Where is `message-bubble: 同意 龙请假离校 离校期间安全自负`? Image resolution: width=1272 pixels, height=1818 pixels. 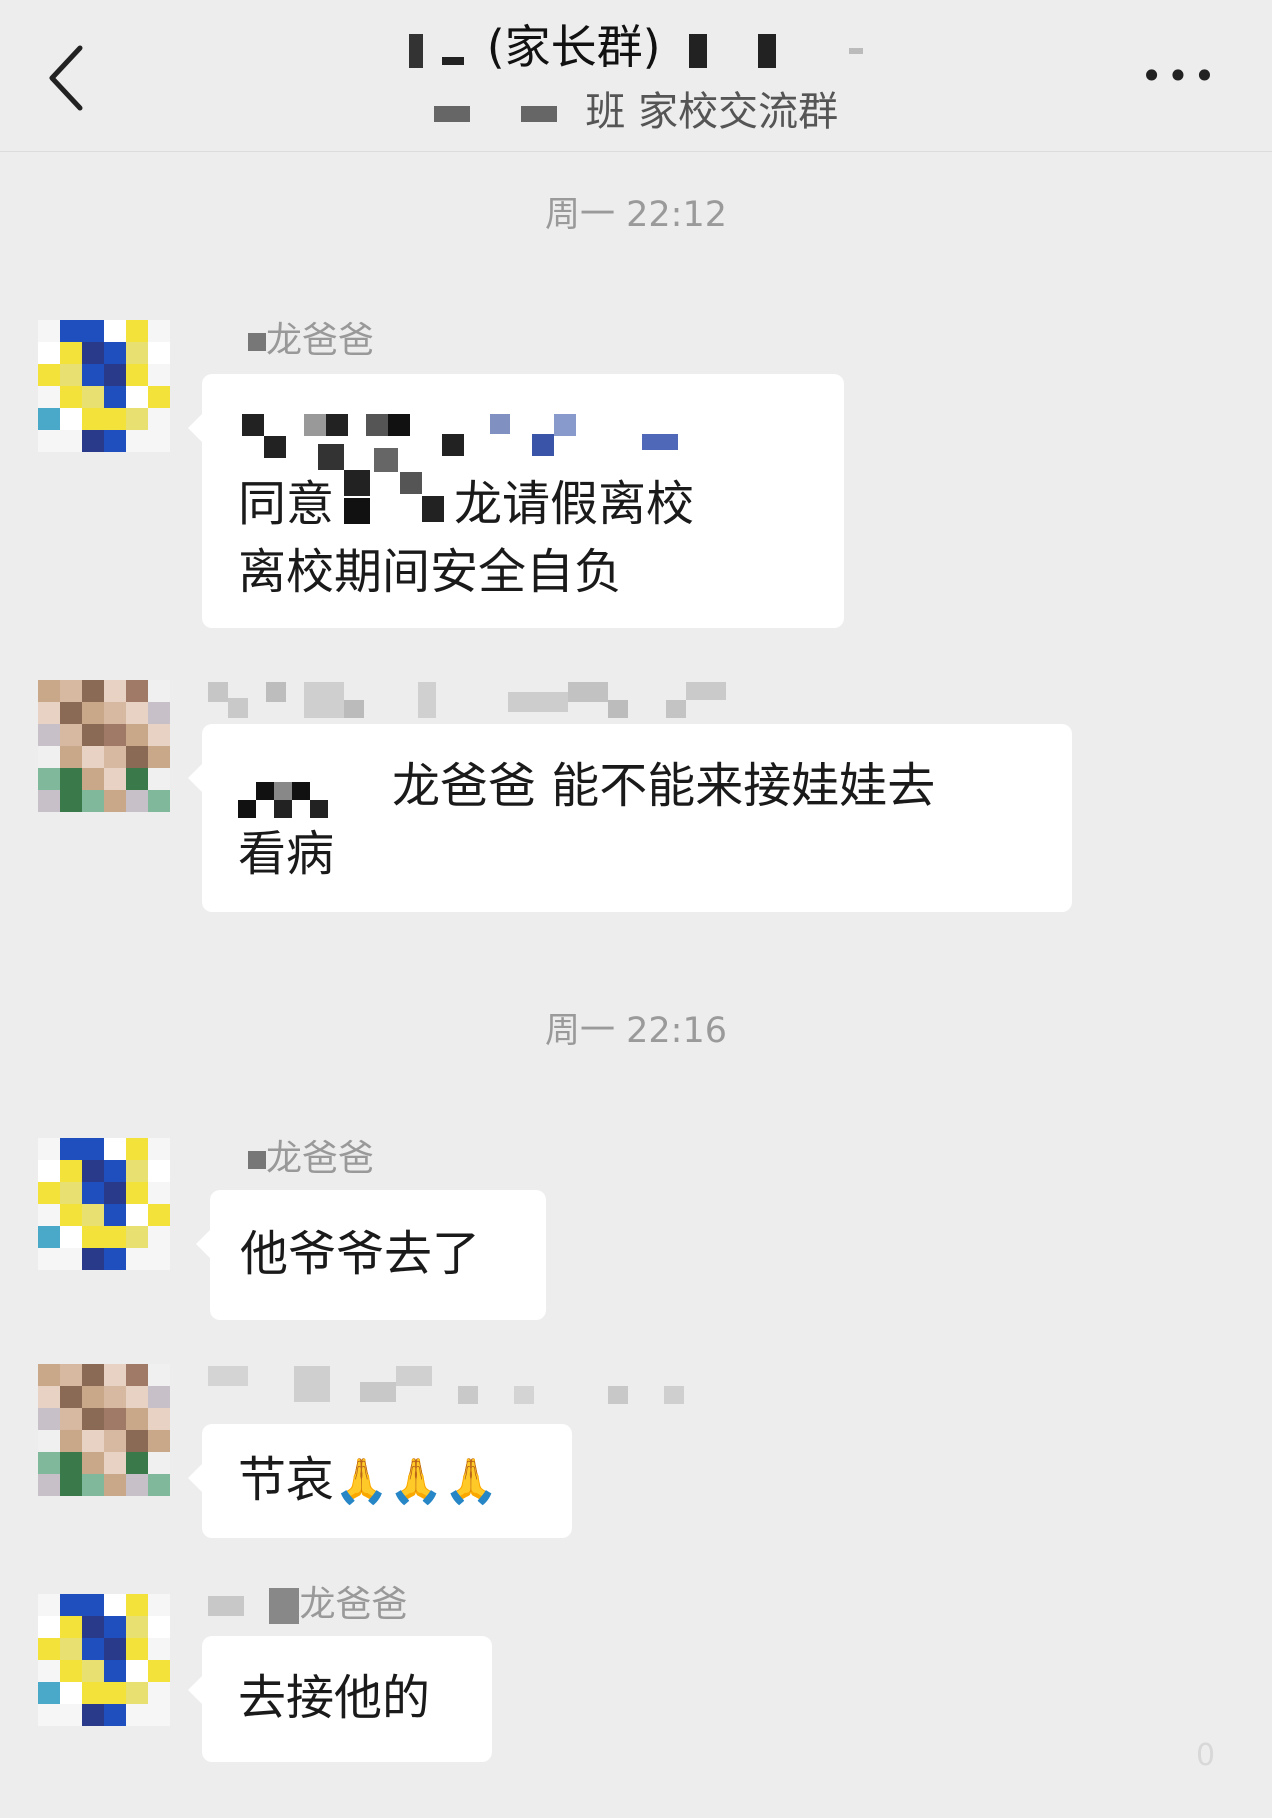
message-bubble: 同意 龙请假离校 离校期间安全自负 is located at coordinates (516, 501).